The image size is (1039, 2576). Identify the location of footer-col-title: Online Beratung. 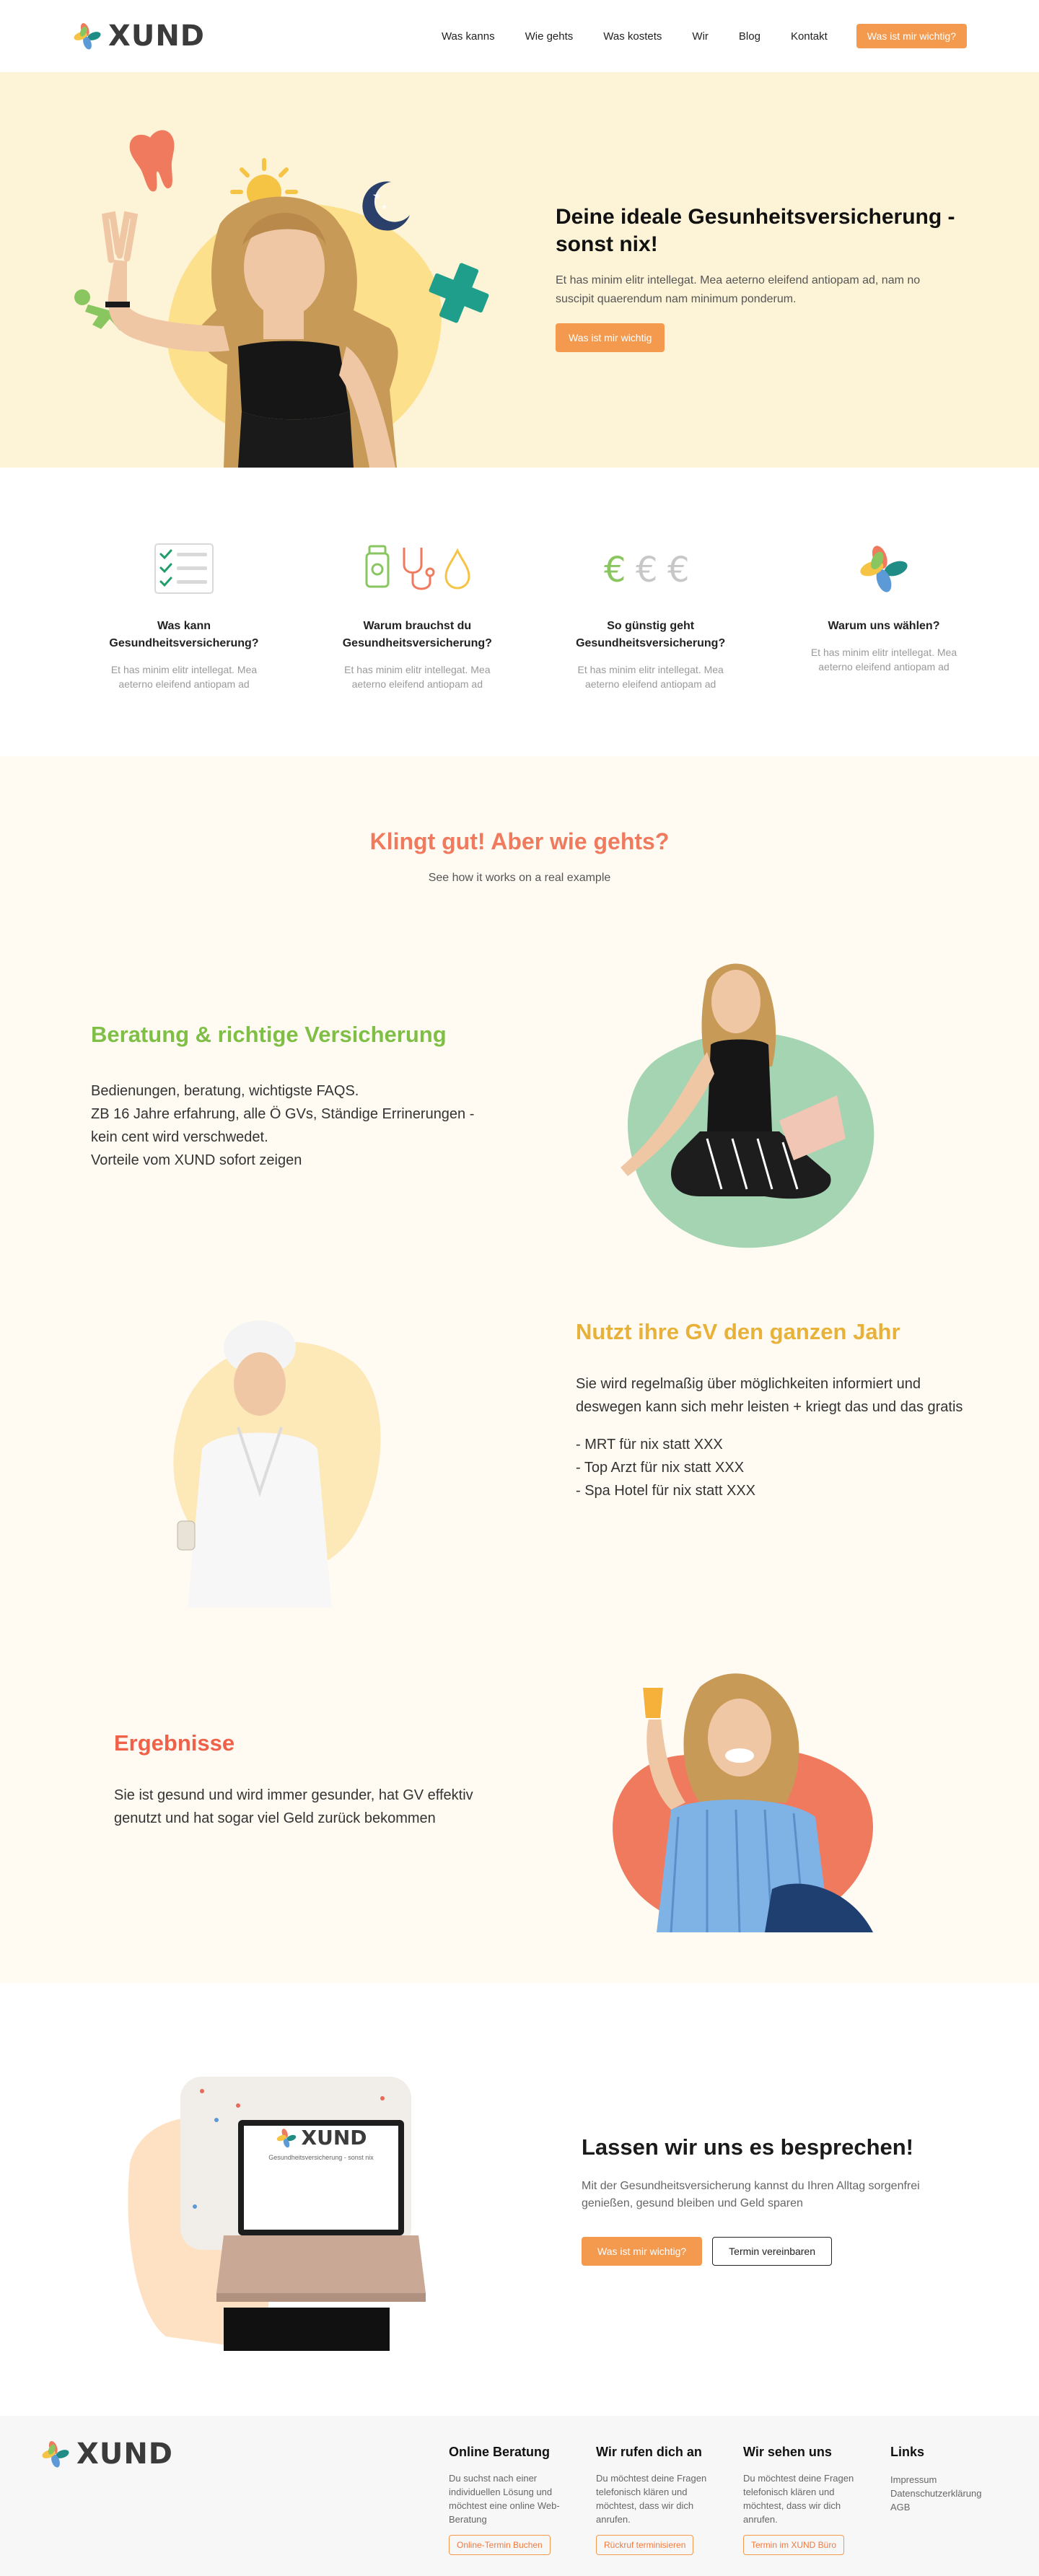
(500, 2452).